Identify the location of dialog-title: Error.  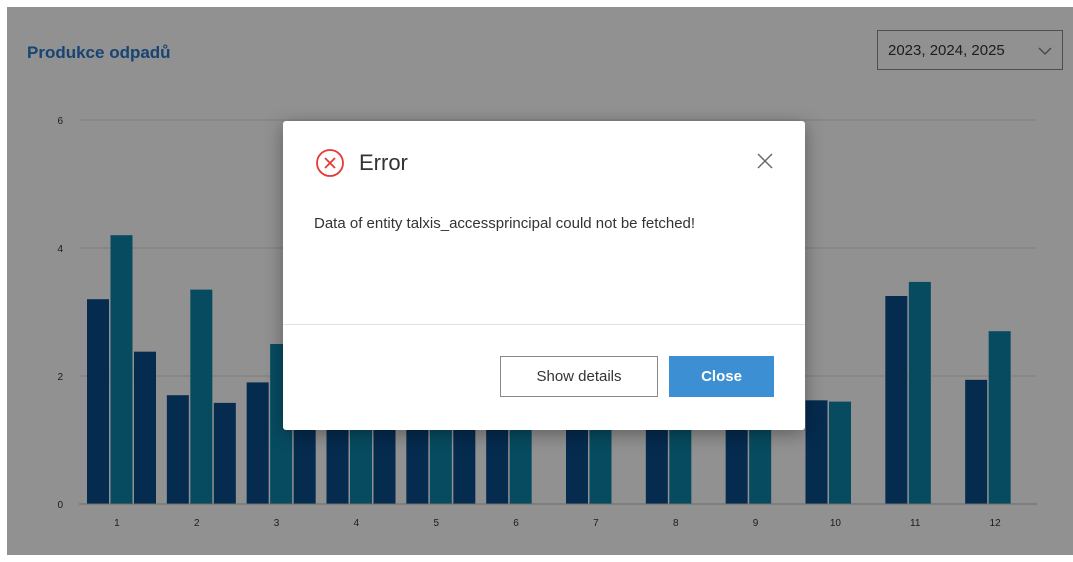
(383, 162).